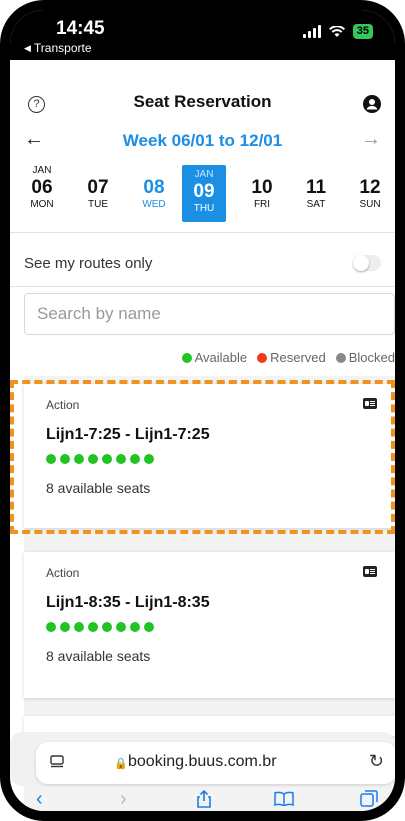  Describe the element at coordinates (128, 434) in the screenshot. I see `route-title: Lijn1-7:25 - Lijn1-7:25` at that location.